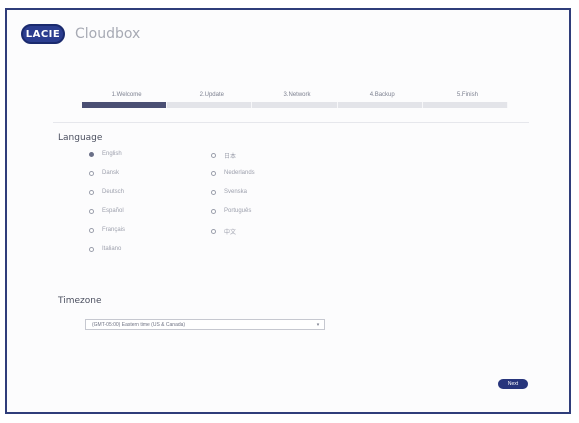 The height and width of the screenshot is (423, 579). I want to click on step-update: 2.Update, so click(211, 95).